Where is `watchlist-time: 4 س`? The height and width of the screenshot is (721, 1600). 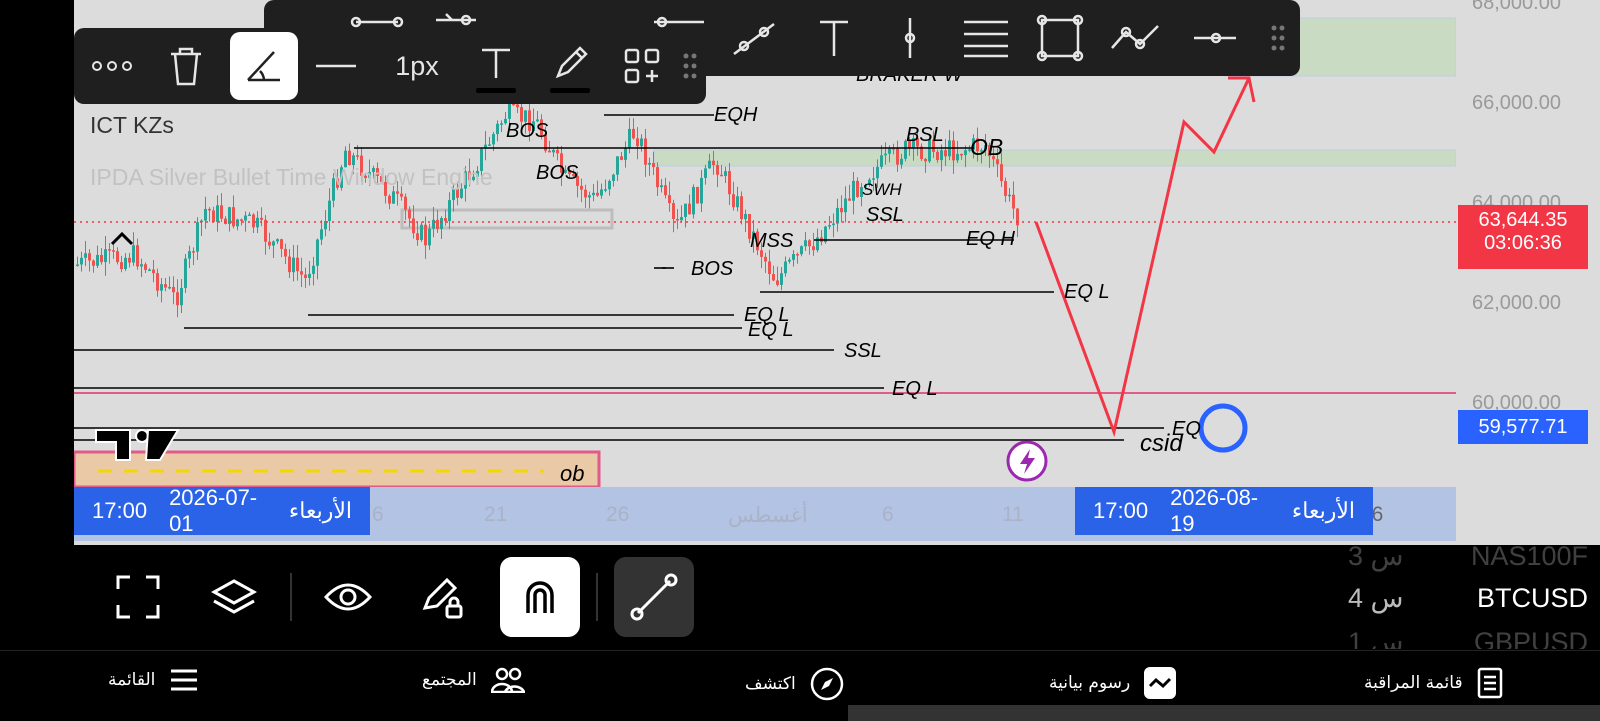 watchlist-time: 4 س is located at coordinates (1376, 598).